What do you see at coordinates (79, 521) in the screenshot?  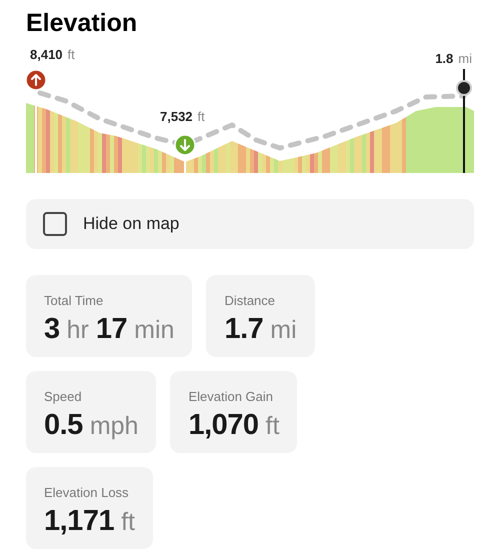 I see `stat-value: 1,171` at bounding box center [79, 521].